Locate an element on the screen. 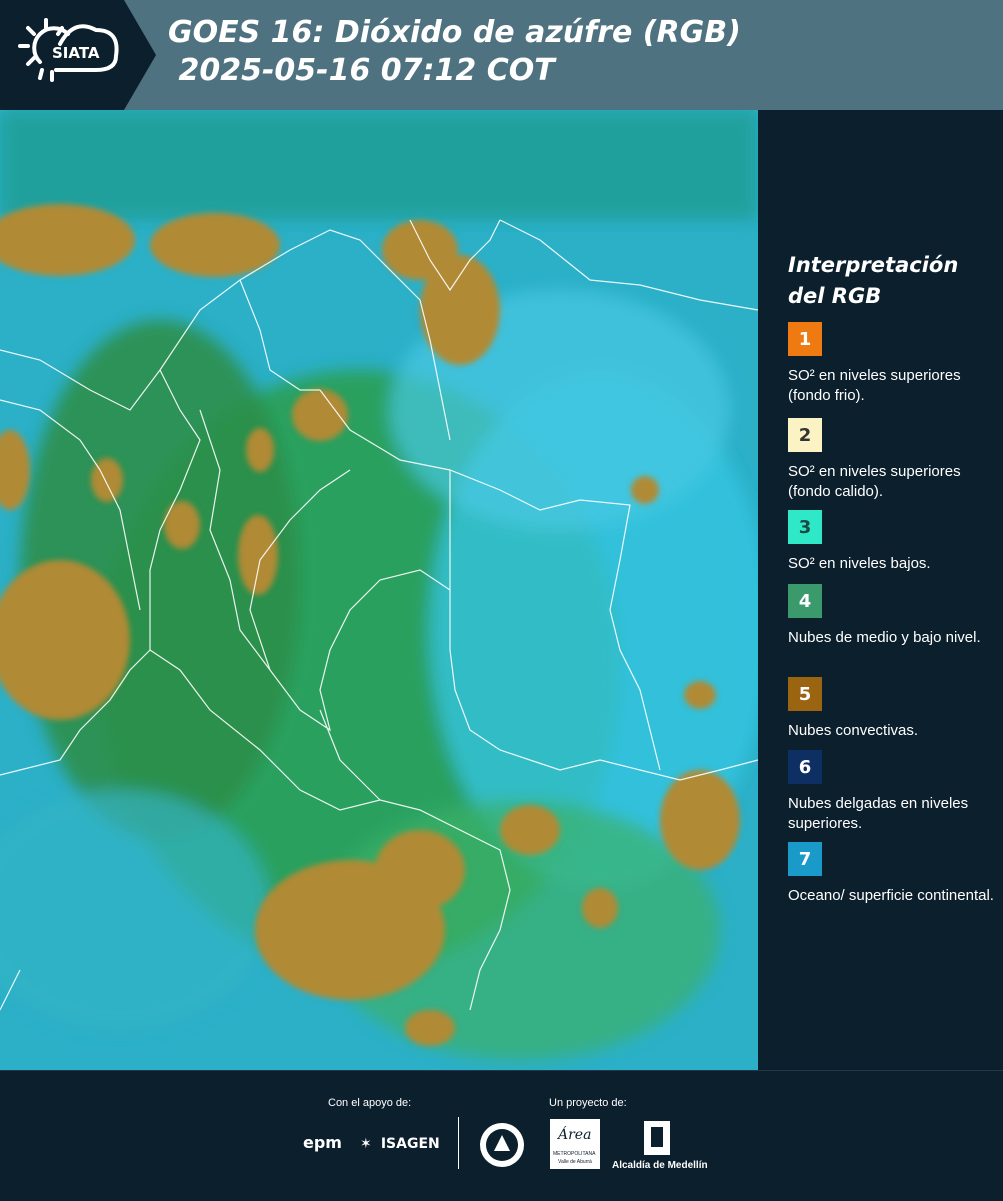 The image size is (1003, 1201). legend-item-5: 5 Nubes convectivas. is located at coordinates (893, 709).